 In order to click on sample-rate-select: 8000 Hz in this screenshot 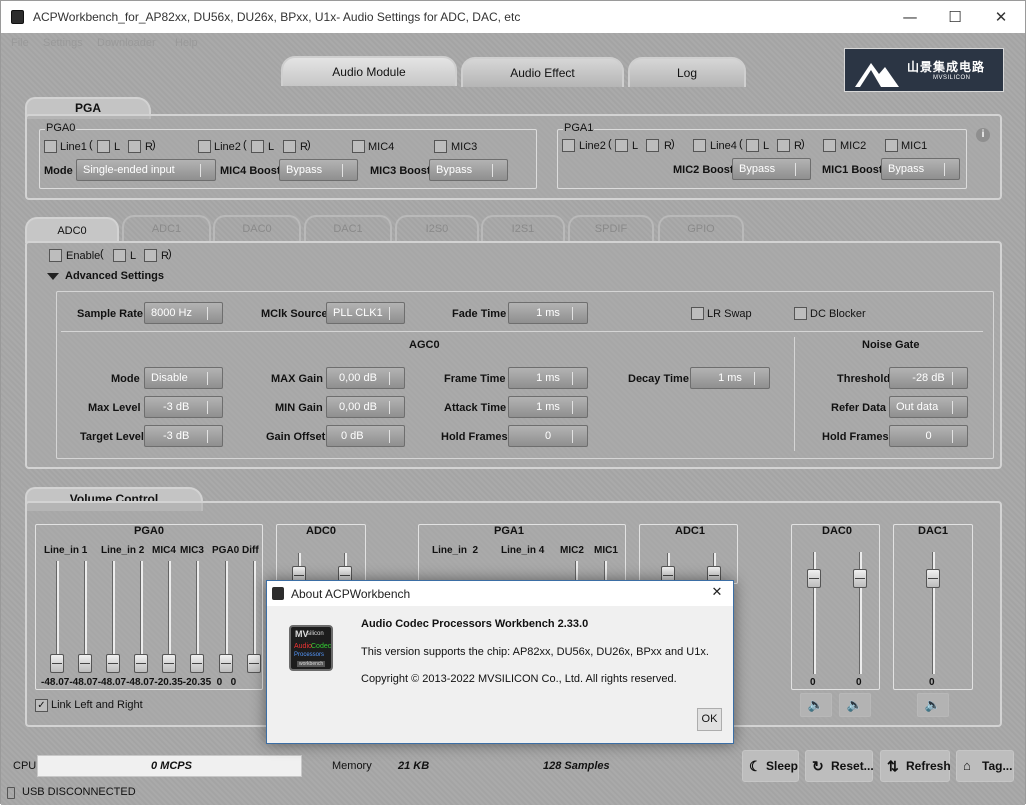, I will do `click(183, 313)`.